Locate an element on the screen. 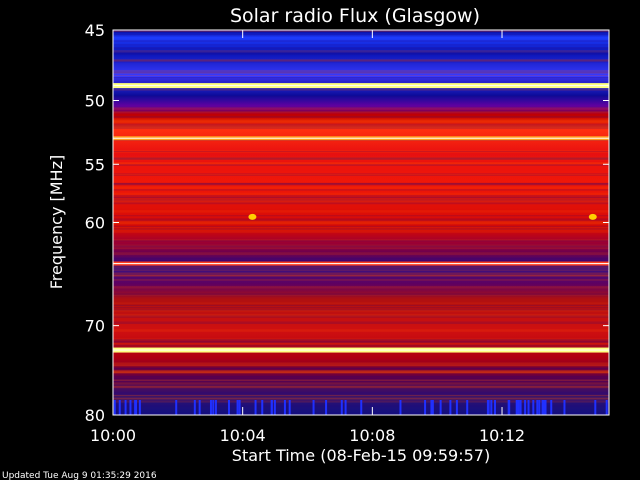 Image resolution: width=640 pixels, height=480 pixels. x-tick-label: 10:08 is located at coordinates (372, 435).